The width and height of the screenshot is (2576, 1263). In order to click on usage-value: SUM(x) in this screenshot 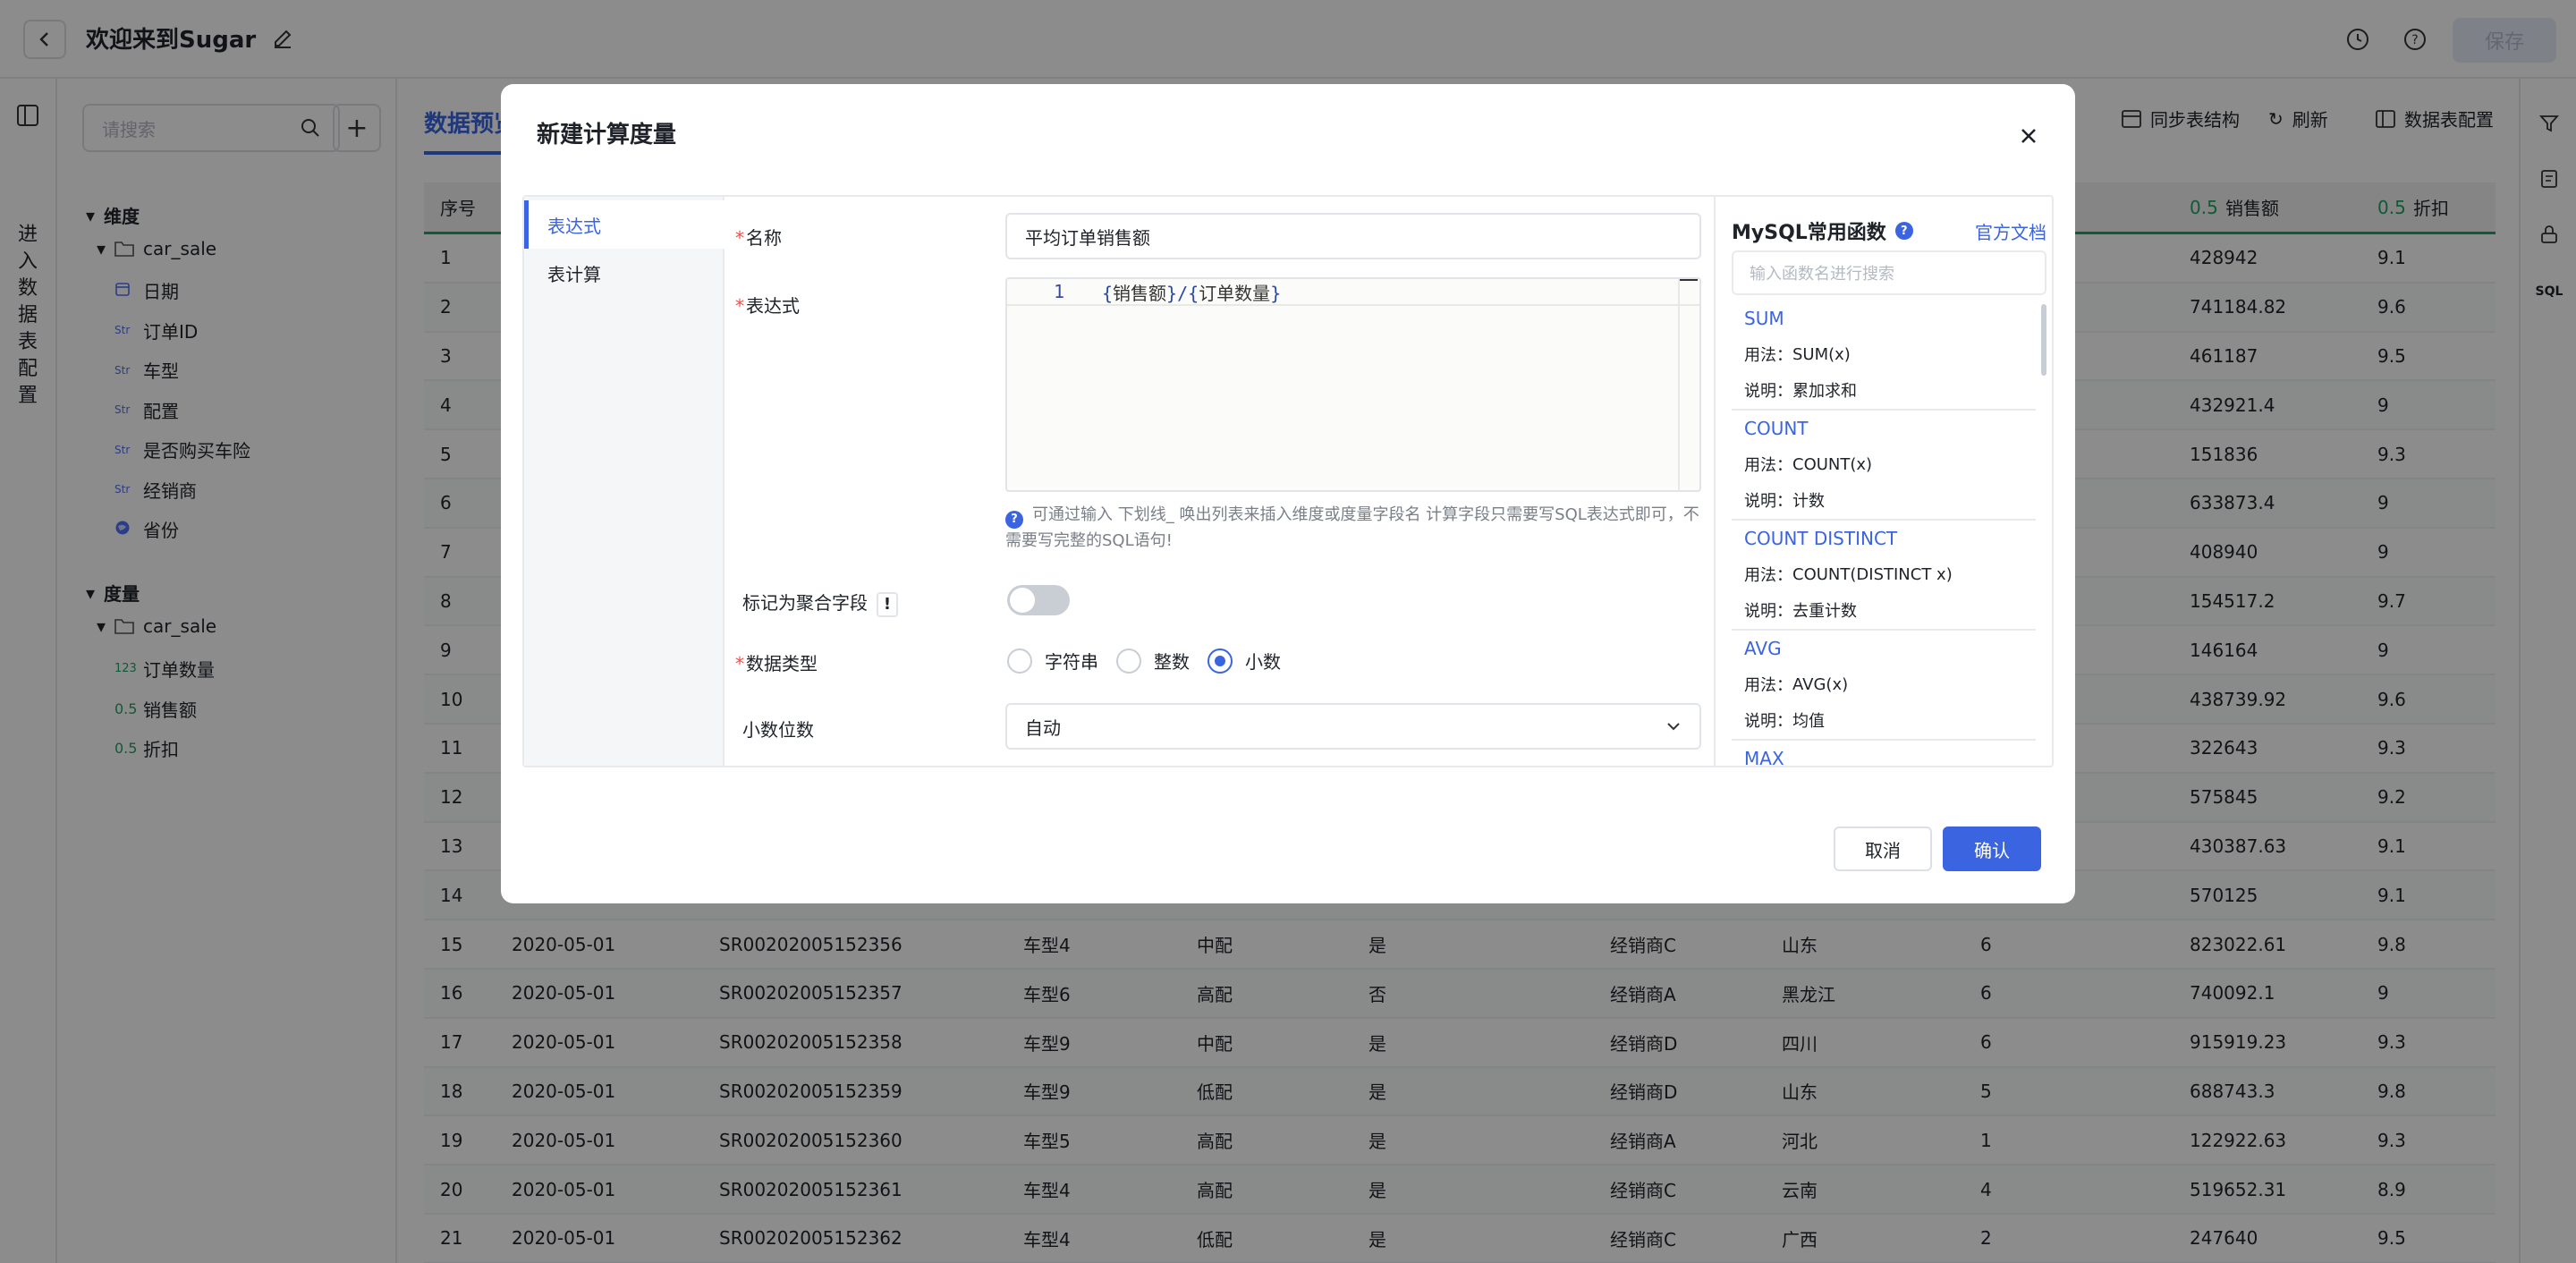, I will do `click(1821, 354)`.